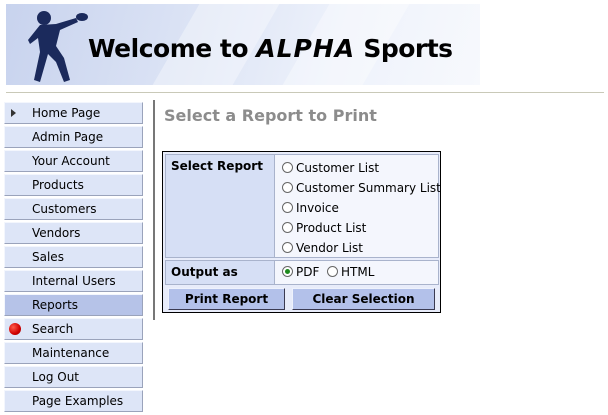  I want to click on sidebar-item-label: Reports, so click(55, 305).